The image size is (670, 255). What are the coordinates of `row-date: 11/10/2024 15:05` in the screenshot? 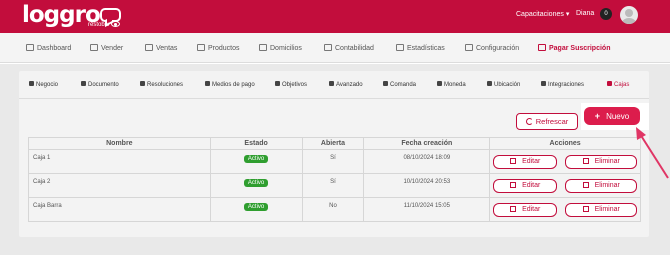 It's located at (427, 209).